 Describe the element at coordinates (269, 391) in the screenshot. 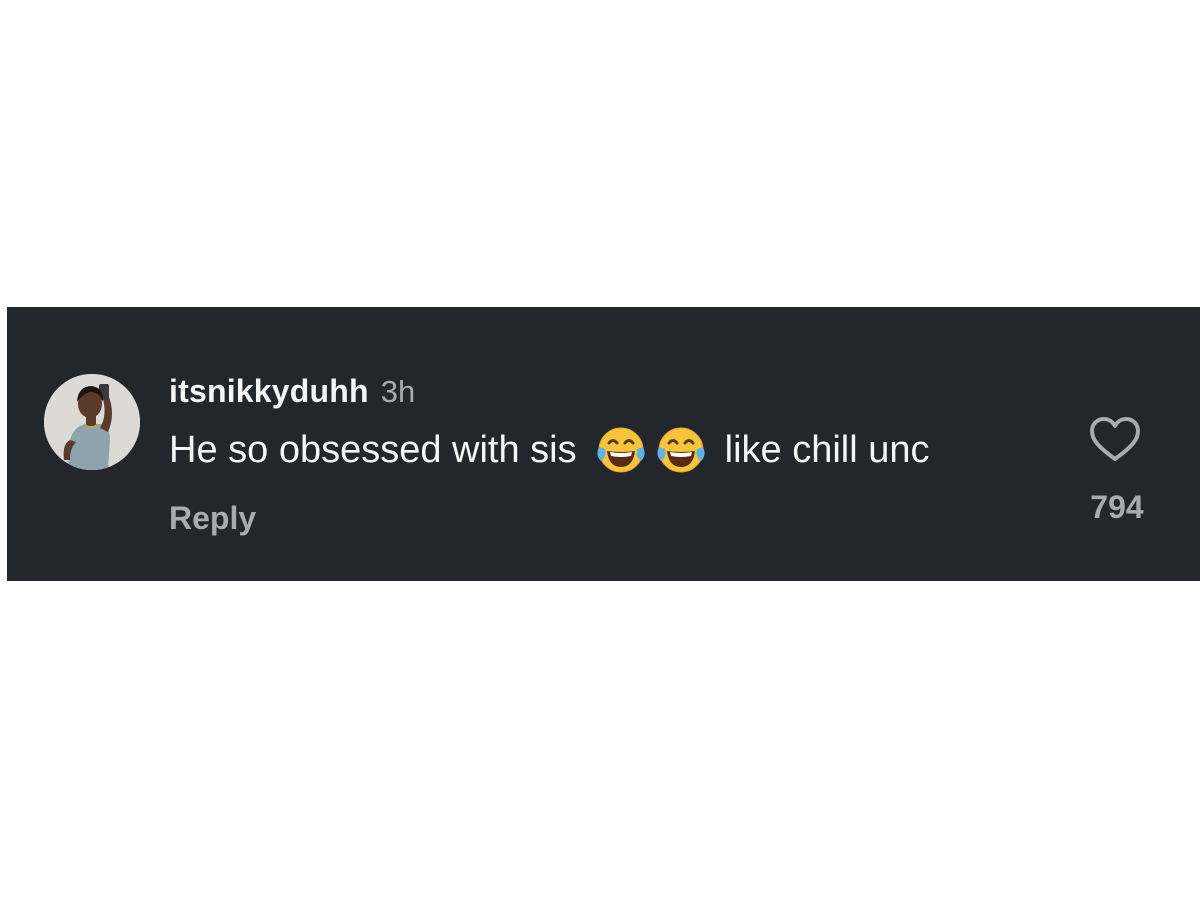

I see `username: itsnikkyduhh` at that location.